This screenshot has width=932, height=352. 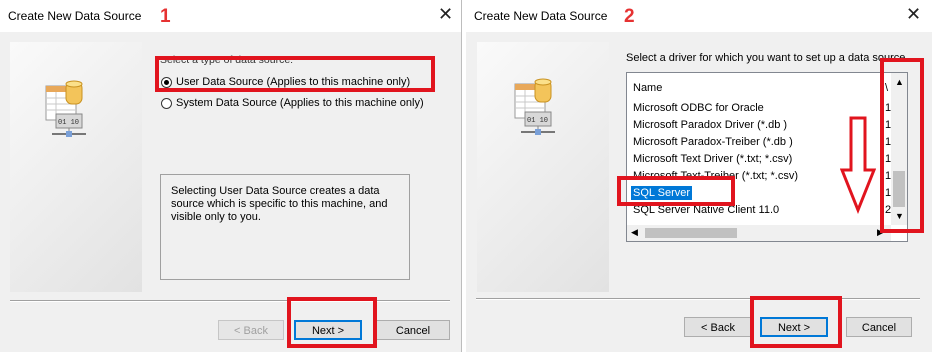 I want to click on system-dsn-radio, so click(x=166, y=103).